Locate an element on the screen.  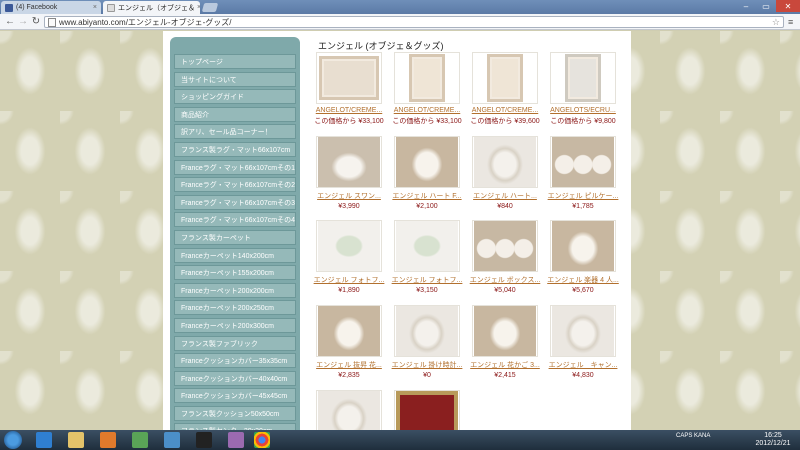
product-card: エンジェル 抜昇 花... ¥2,835 is located at coordinates (349, 342).